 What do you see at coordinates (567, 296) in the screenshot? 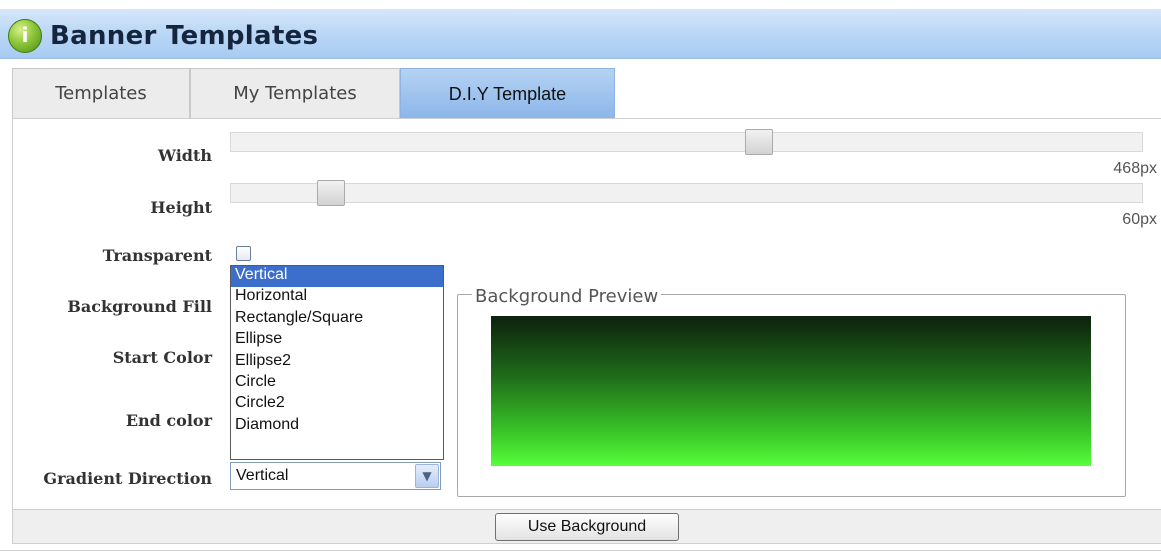
I see `background-preview-legend: Background Preview` at bounding box center [567, 296].